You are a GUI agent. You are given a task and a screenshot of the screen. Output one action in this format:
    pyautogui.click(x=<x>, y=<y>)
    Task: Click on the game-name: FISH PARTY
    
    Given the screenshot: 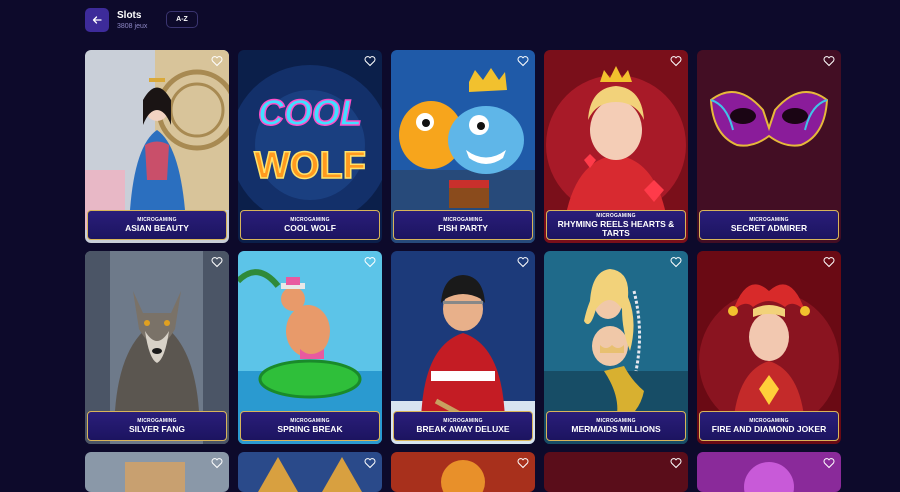 What is the action you would take?
    pyautogui.click(x=463, y=228)
    